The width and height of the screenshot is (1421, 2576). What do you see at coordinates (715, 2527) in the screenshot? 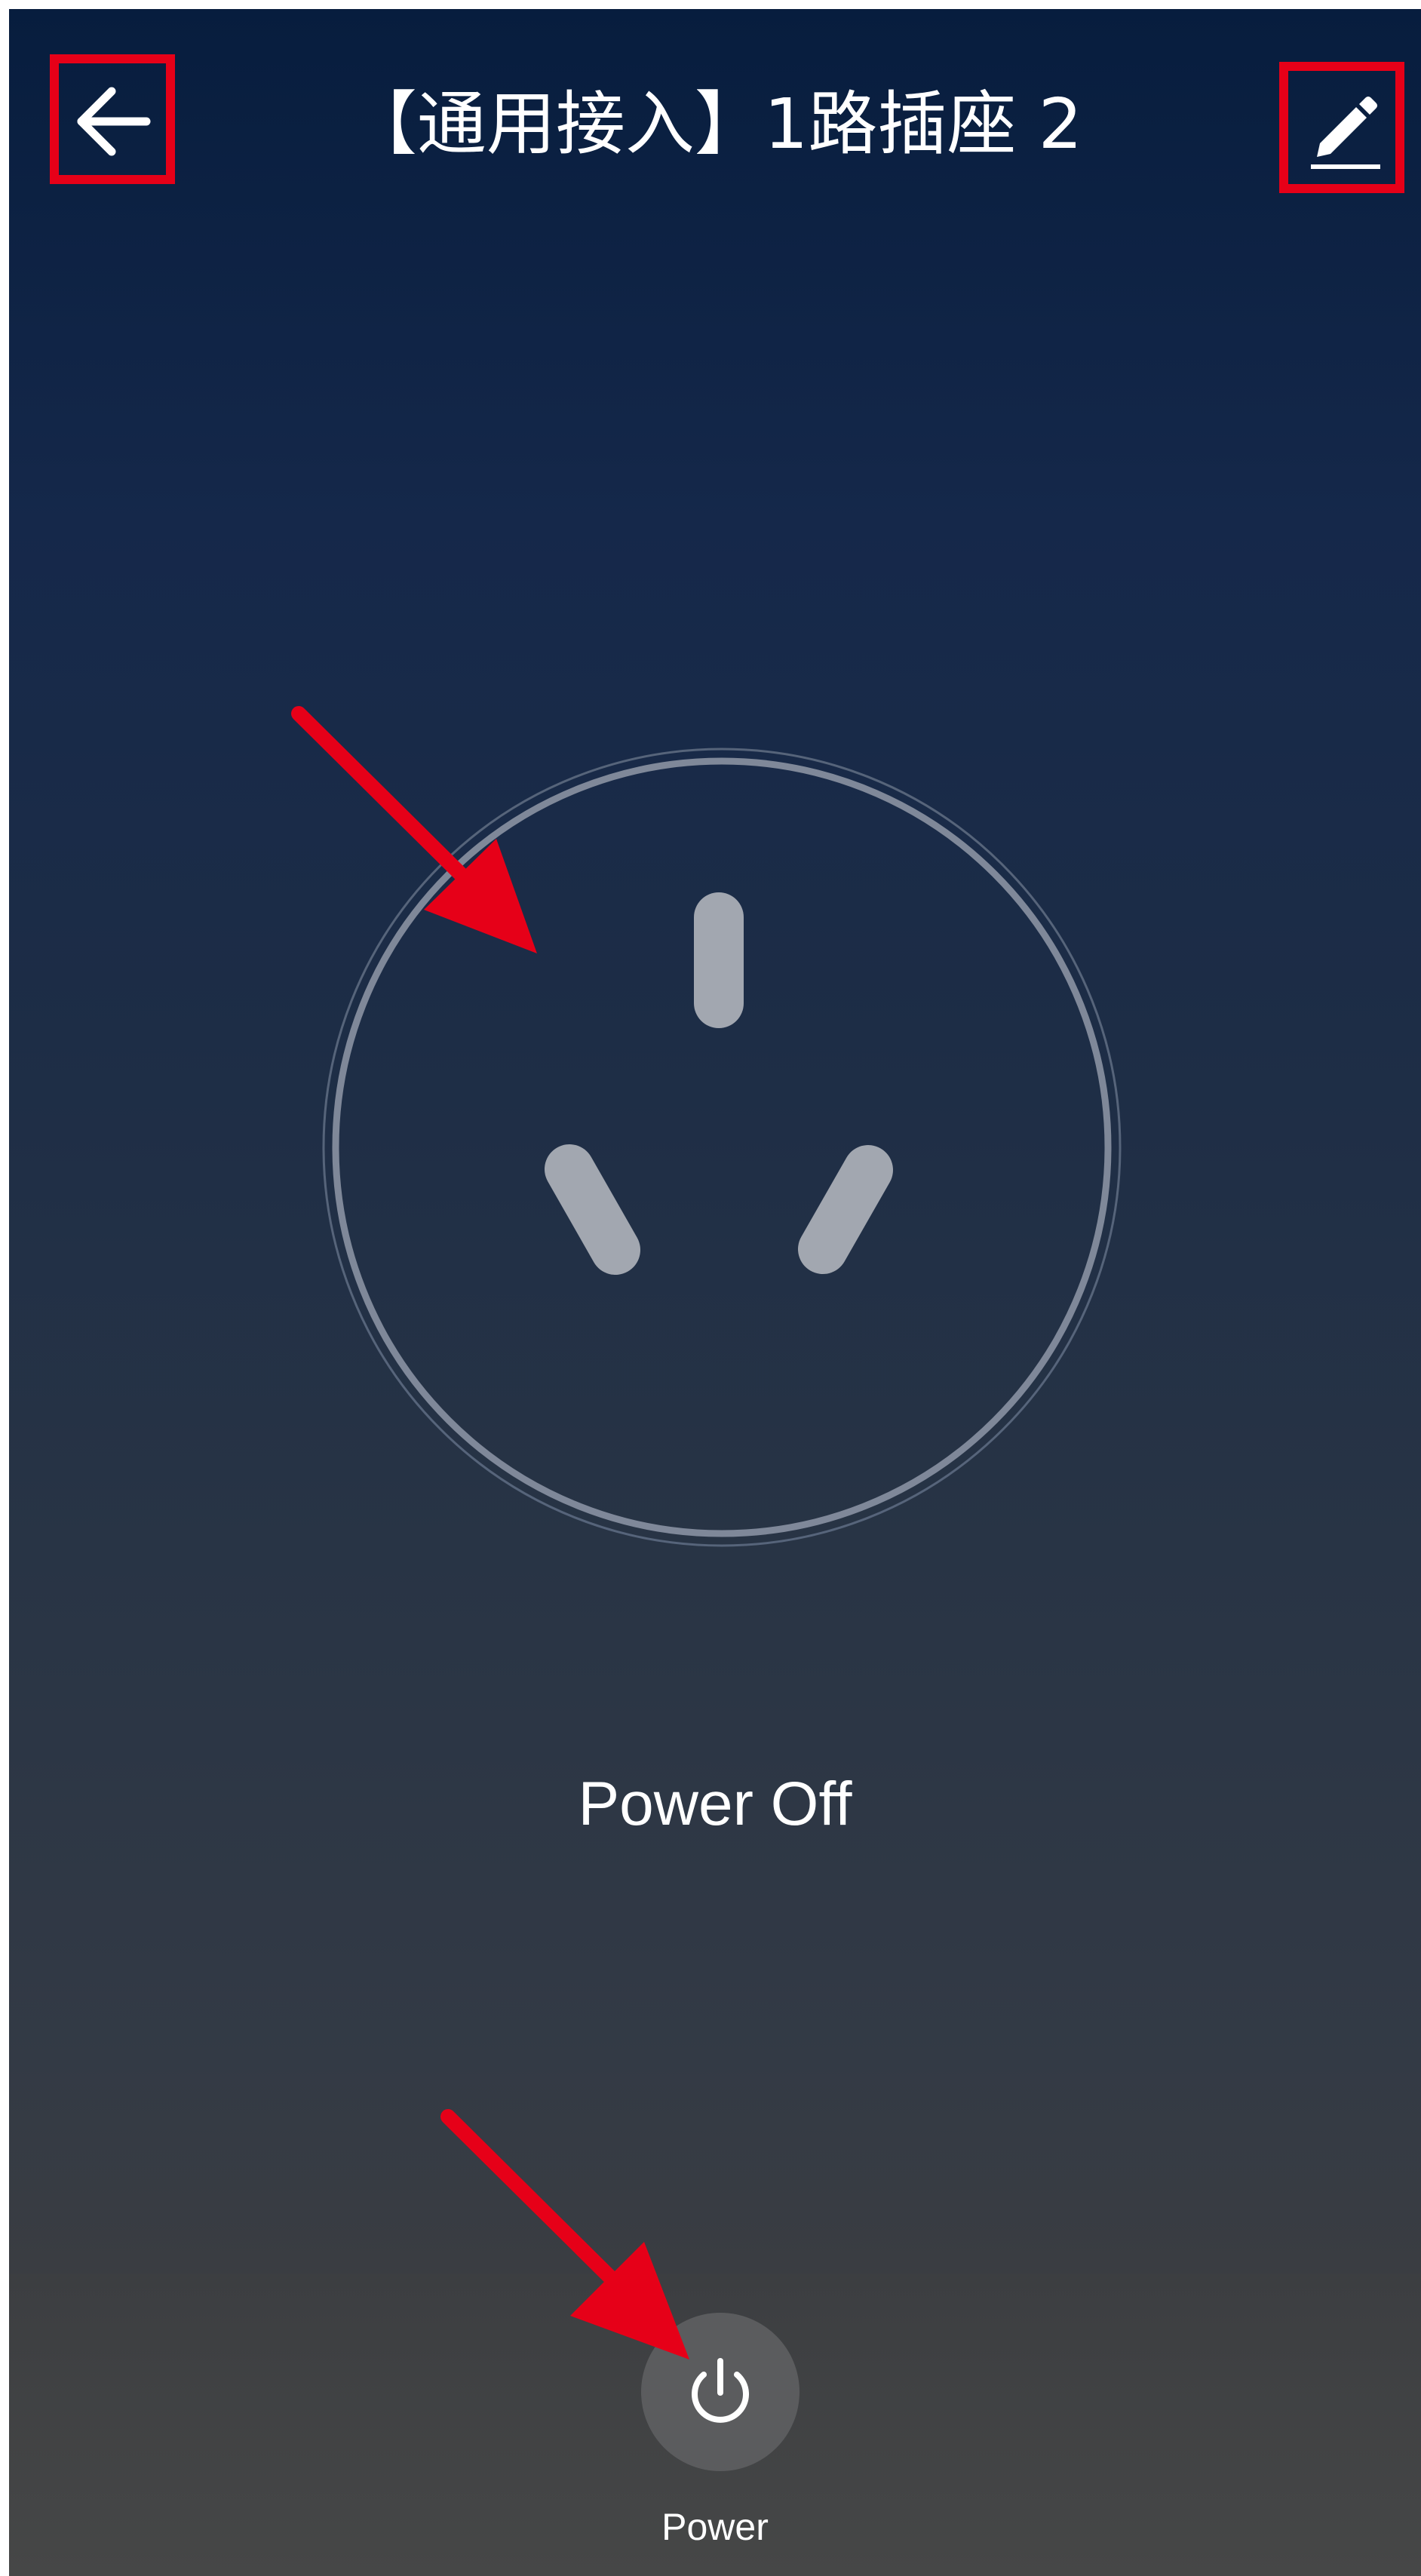
I see `power-label: Power` at bounding box center [715, 2527].